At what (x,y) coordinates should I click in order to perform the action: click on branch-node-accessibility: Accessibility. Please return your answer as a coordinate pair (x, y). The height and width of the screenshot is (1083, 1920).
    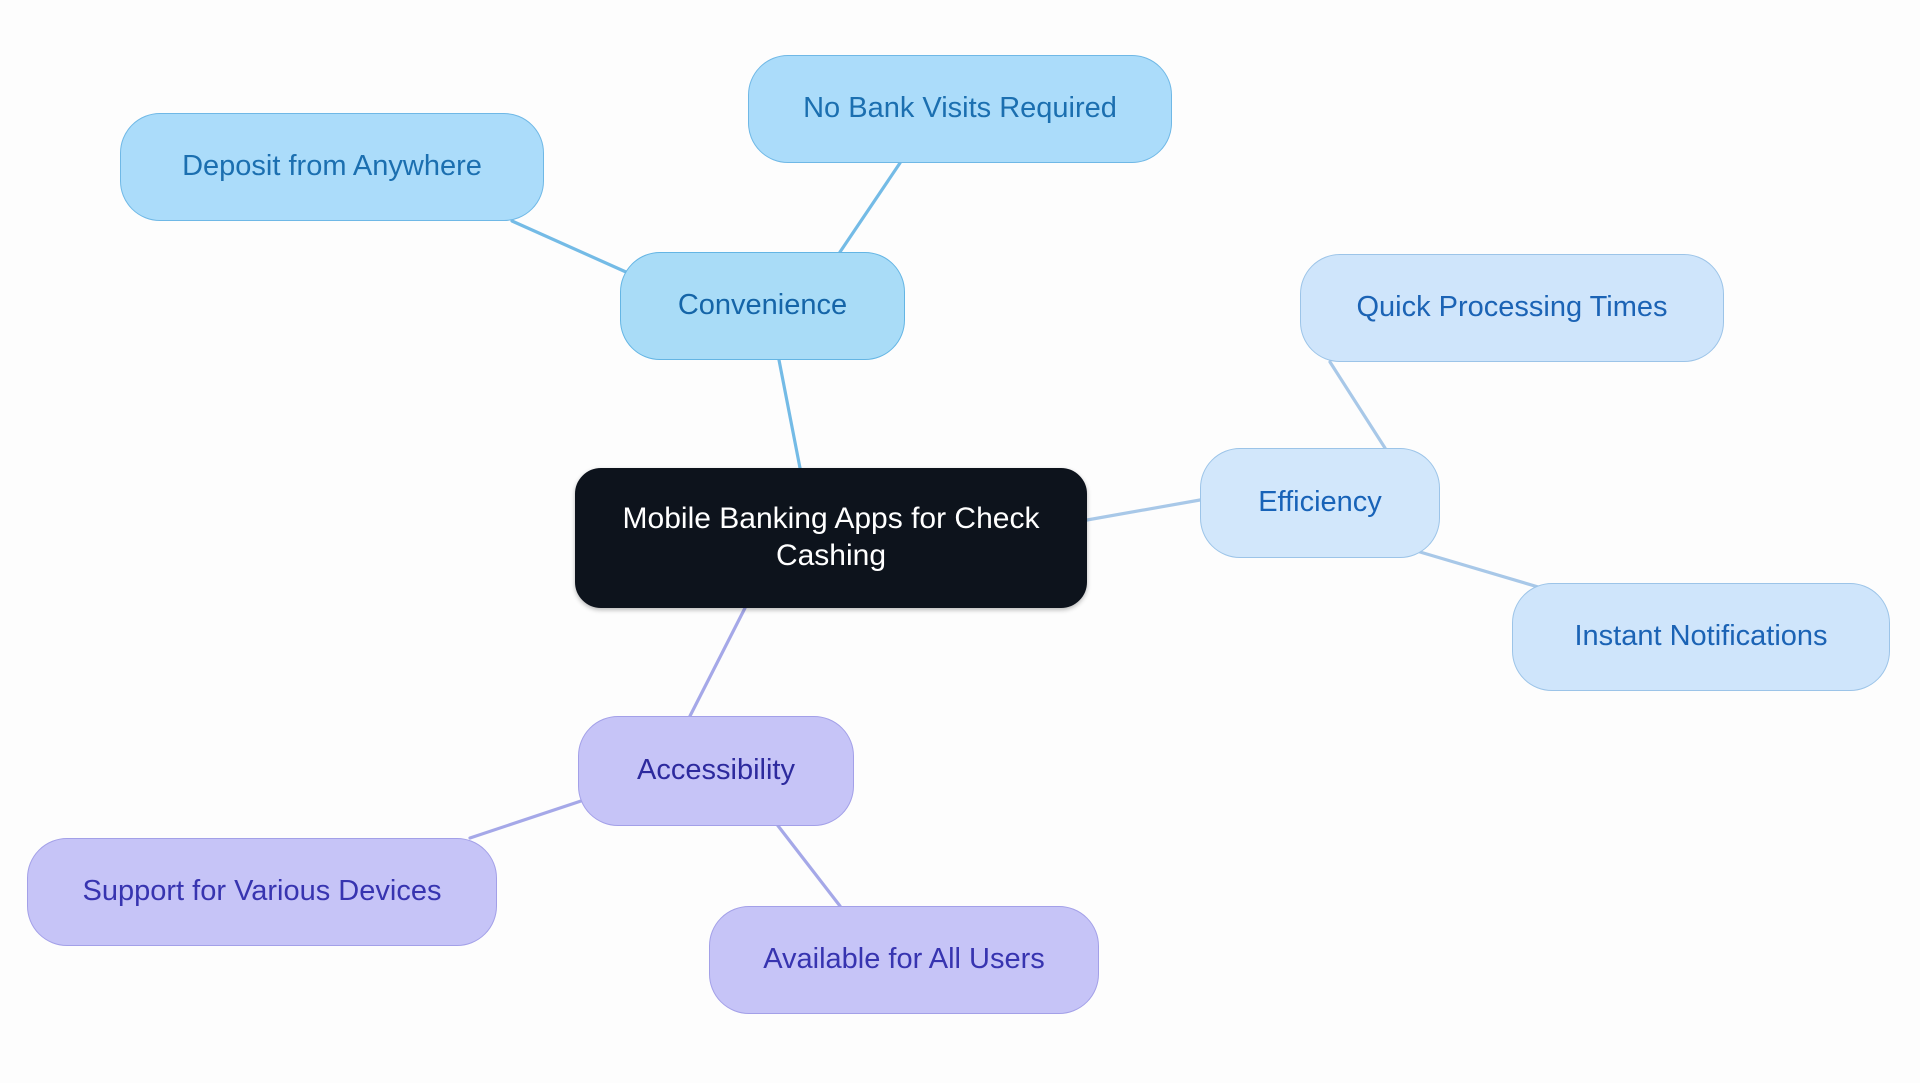
    Looking at the image, I should click on (716, 771).